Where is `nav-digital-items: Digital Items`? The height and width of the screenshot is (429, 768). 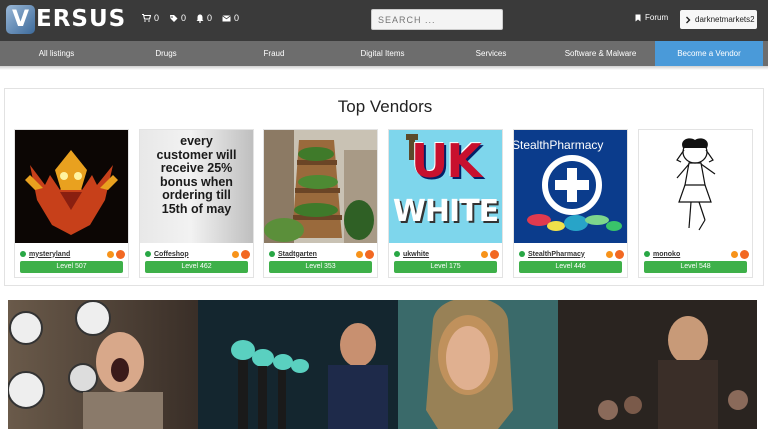 nav-digital-items: Digital Items is located at coordinates (382, 53).